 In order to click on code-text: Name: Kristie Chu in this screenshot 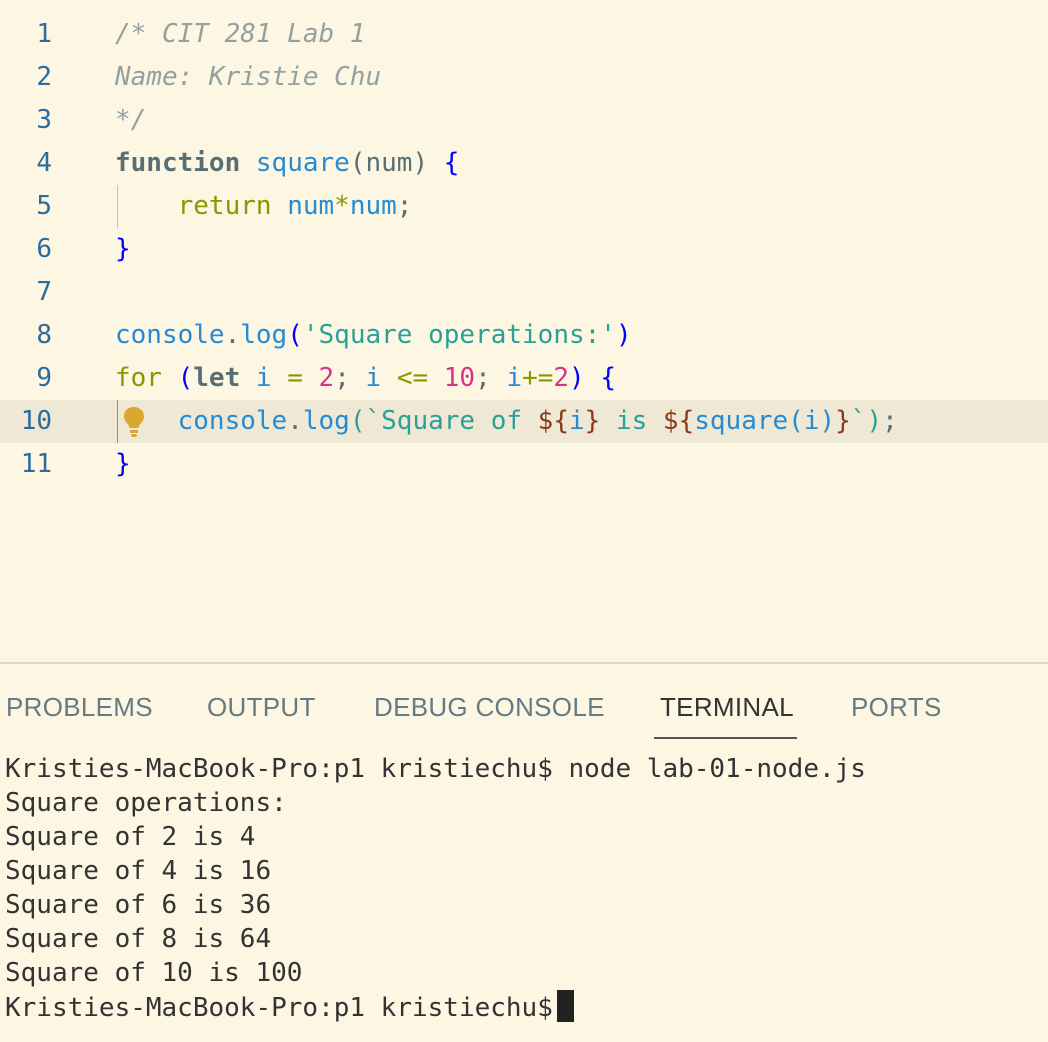, I will do `click(248, 77)`.